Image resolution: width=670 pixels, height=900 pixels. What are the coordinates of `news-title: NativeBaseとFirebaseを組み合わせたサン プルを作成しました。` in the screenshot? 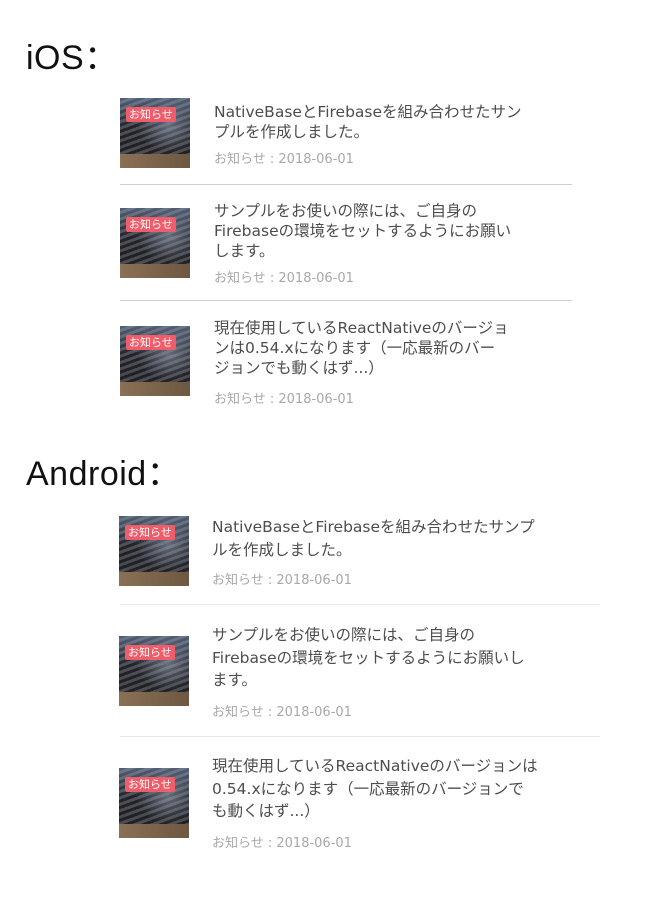 It's located at (368, 122).